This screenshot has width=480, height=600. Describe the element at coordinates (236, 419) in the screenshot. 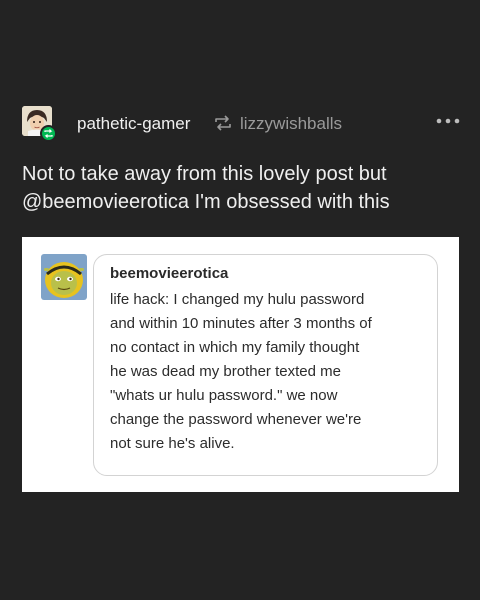

I see `screenshot-text-line: change the password whenever we're` at that location.